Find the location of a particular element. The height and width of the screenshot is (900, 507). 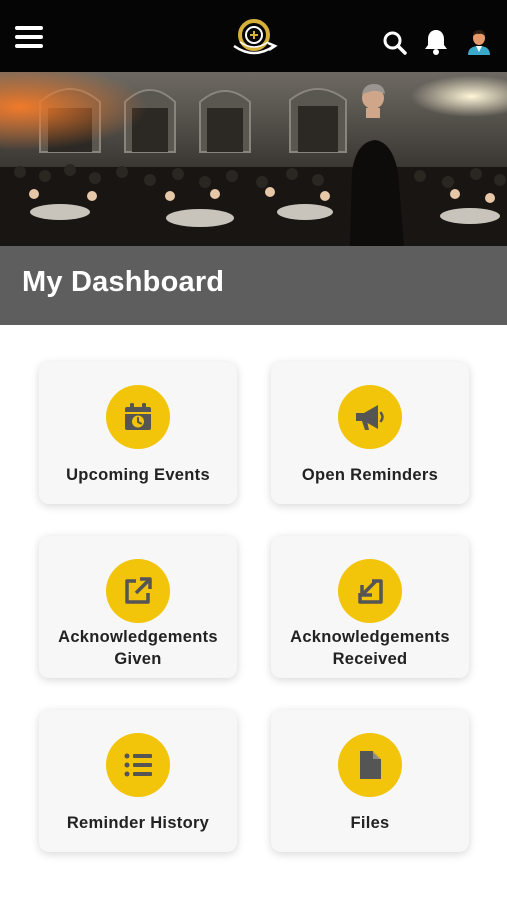

acknowledgements-given-tile: Acknowledgements Given is located at coordinates (138, 607).